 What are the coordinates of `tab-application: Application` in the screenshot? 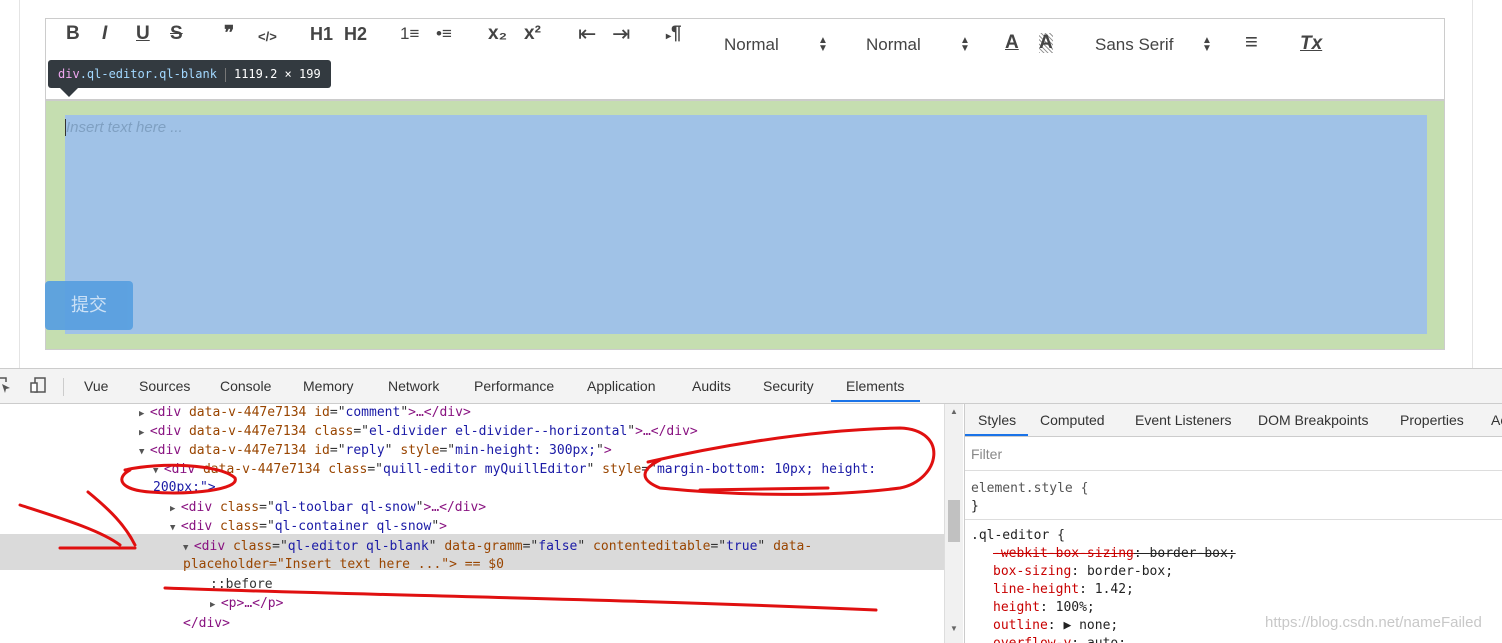 It's located at (621, 386).